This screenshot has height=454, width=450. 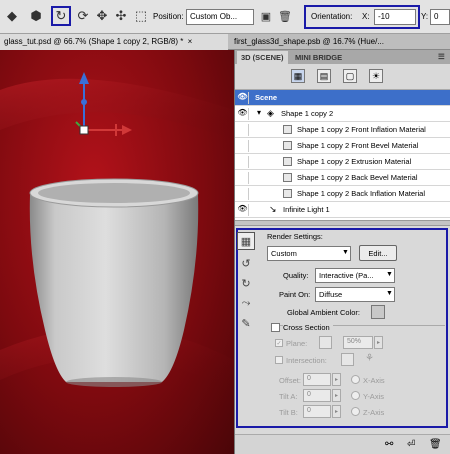 What do you see at coordinates (358, 342) in the screenshot?
I see `plane-opacity-input: 50%` at bounding box center [358, 342].